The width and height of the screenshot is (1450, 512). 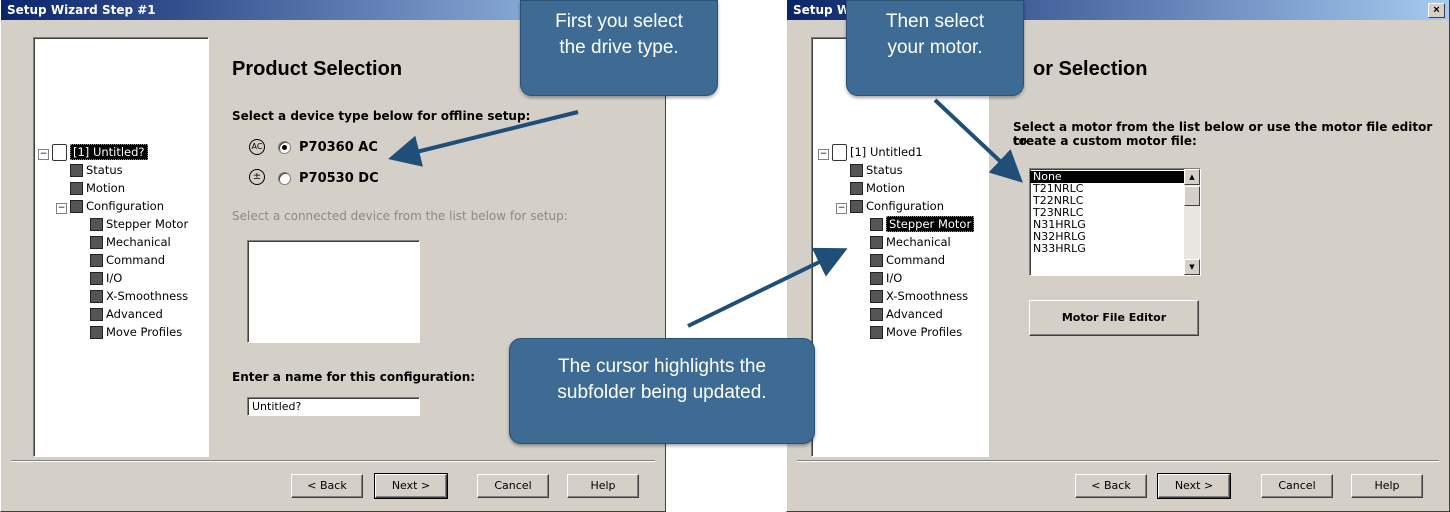 What do you see at coordinates (96, 332) in the screenshot?
I see `profile-icon` at bounding box center [96, 332].